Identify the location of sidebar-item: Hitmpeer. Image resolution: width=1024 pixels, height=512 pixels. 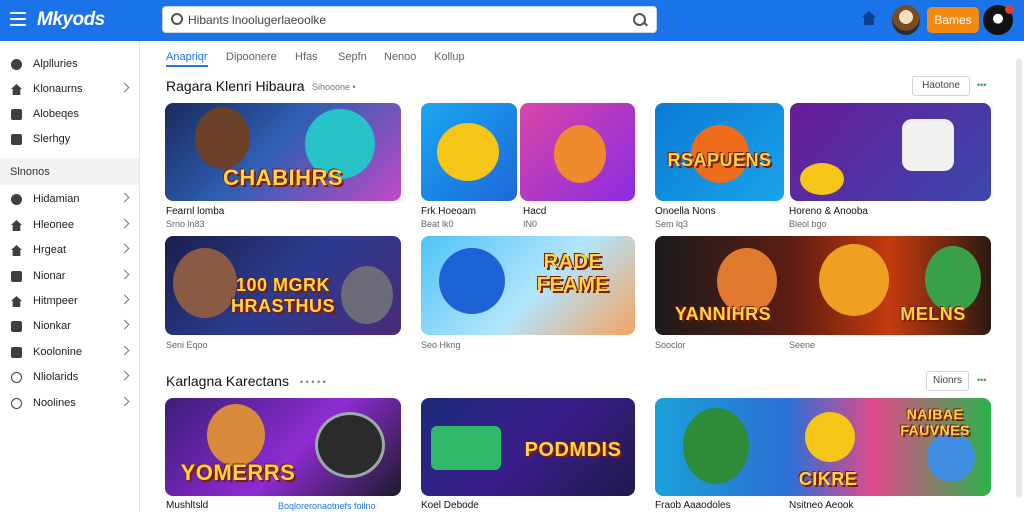
(70, 302).